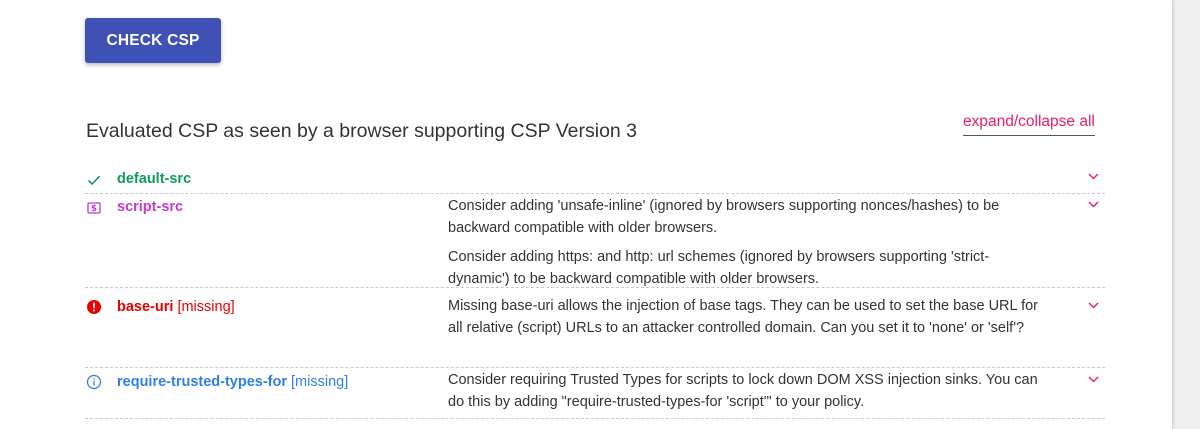 This screenshot has width=1200, height=429. Describe the element at coordinates (94, 382) in the screenshot. I see `info-icon` at that location.